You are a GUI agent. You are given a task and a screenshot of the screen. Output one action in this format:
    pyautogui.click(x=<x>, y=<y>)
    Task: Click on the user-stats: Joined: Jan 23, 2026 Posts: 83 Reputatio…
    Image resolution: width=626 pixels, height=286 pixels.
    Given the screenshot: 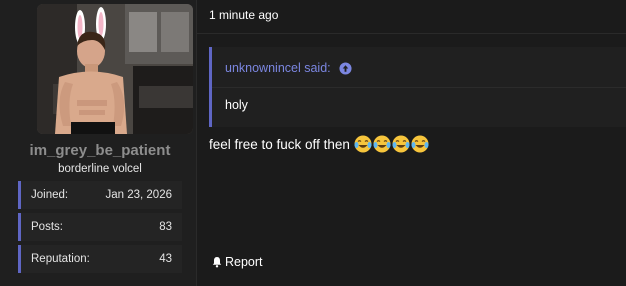 What is the action you would take?
    pyautogui.click(x=100, y=229)
    